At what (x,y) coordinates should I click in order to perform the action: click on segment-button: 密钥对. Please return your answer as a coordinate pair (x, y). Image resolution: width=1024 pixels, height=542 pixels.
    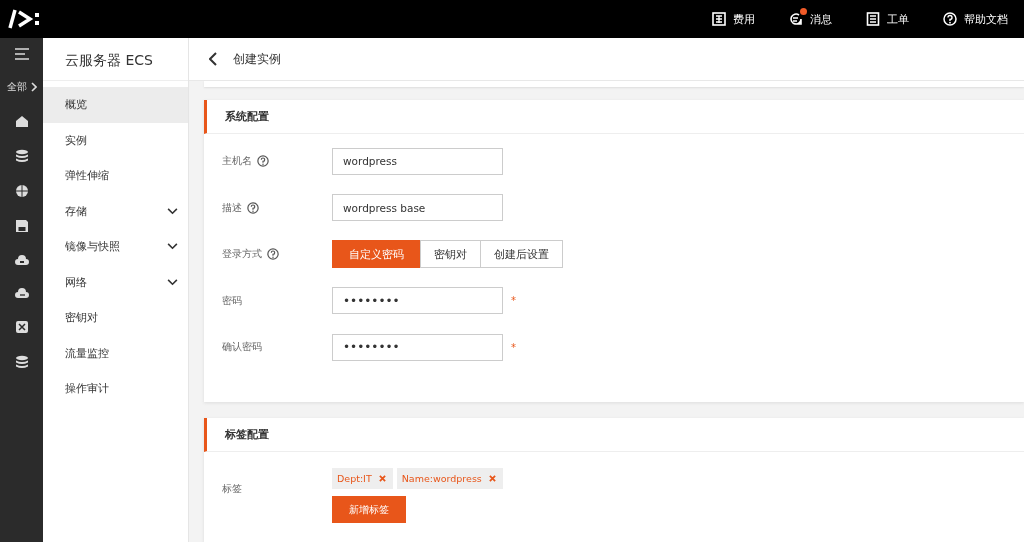
    Looking at the image, I should click on (450, 254).